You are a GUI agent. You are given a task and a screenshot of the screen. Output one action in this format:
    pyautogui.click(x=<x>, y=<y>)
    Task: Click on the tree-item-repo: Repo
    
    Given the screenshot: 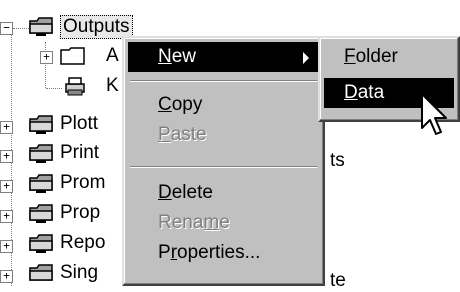 What is the action you would take?
    pyautogui.click(x=82, y=243)
    